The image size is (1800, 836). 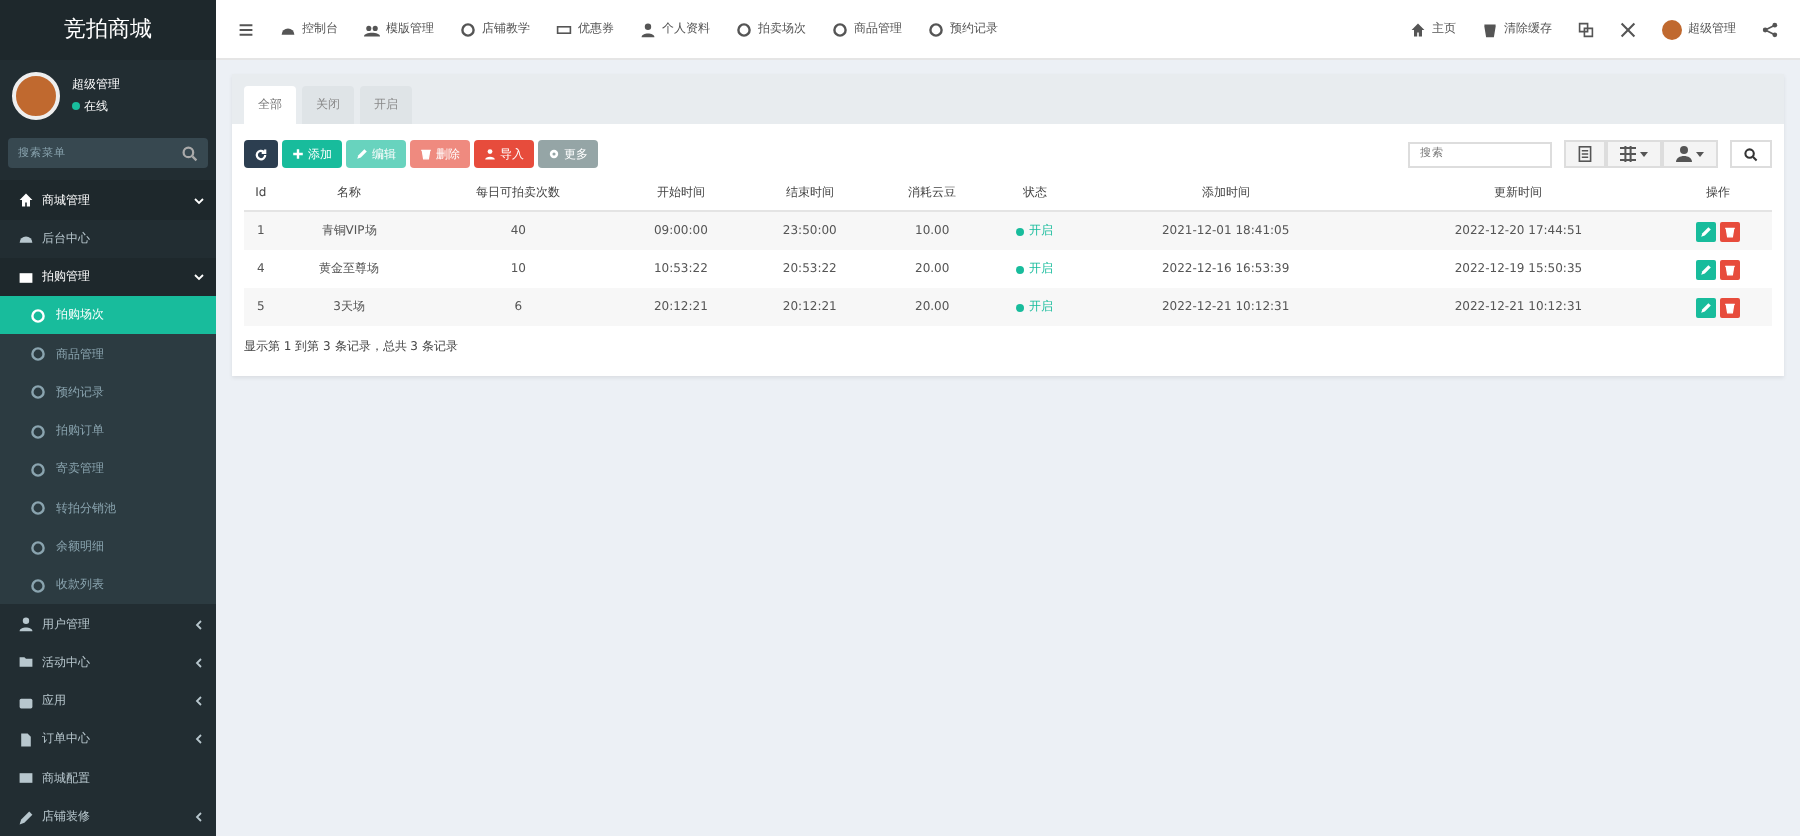 I want to click on search-button, so click(x=1751, y=154).